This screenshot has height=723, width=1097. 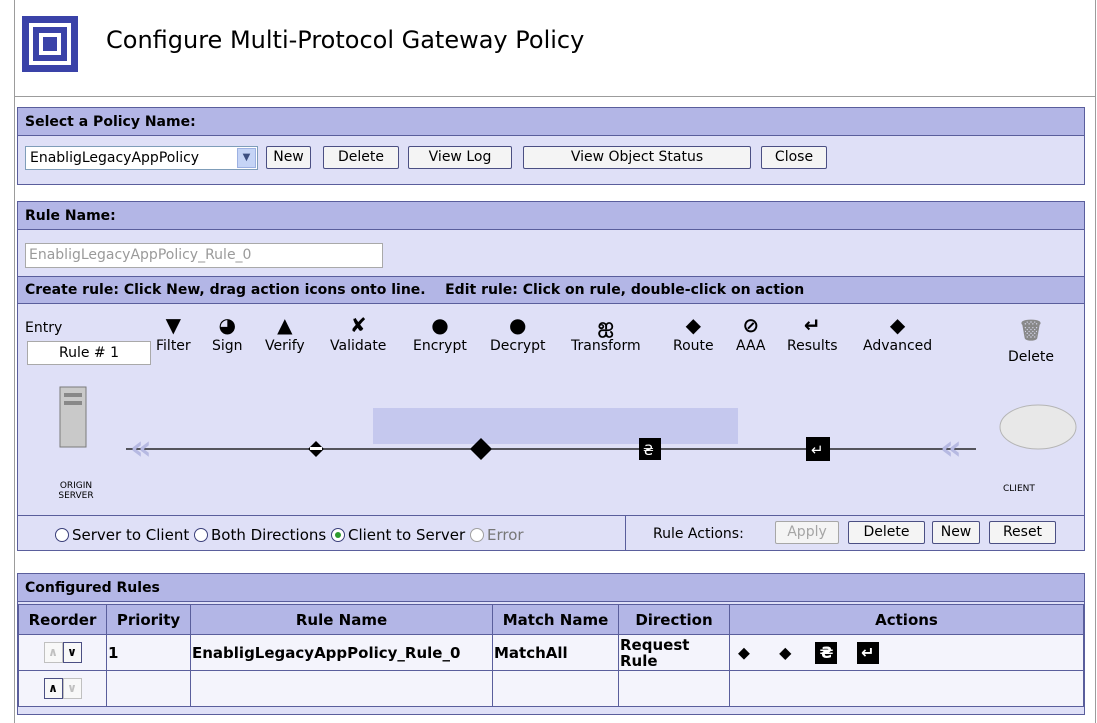 I want to click on col-direction: Direction, so click(x=674, y=619).